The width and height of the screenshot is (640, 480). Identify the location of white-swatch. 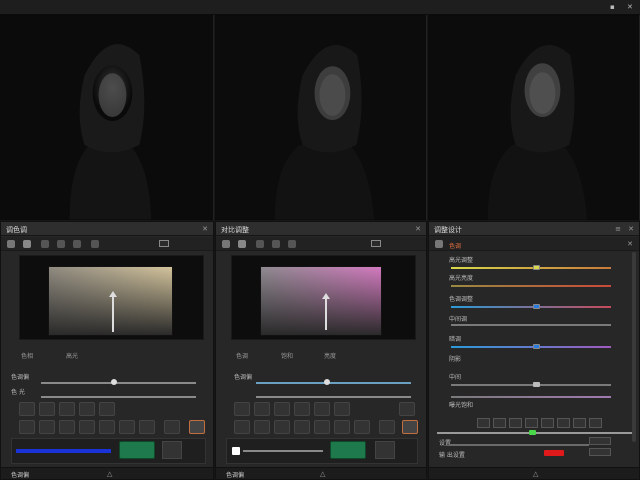
(236, 451).